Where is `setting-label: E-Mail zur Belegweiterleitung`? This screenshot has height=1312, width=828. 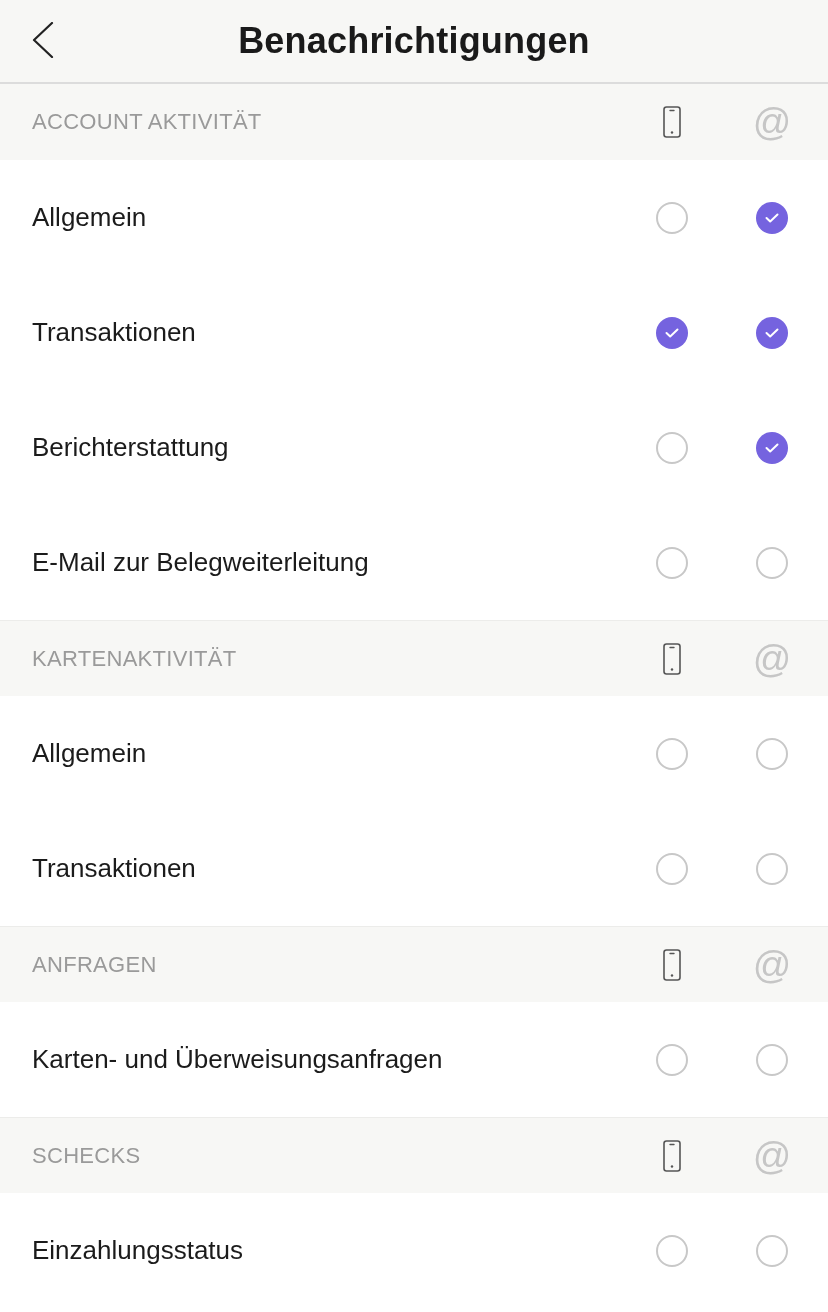
setting-label: E-Mail zur Belegweiterleitung is located at coordinates (201, 562).